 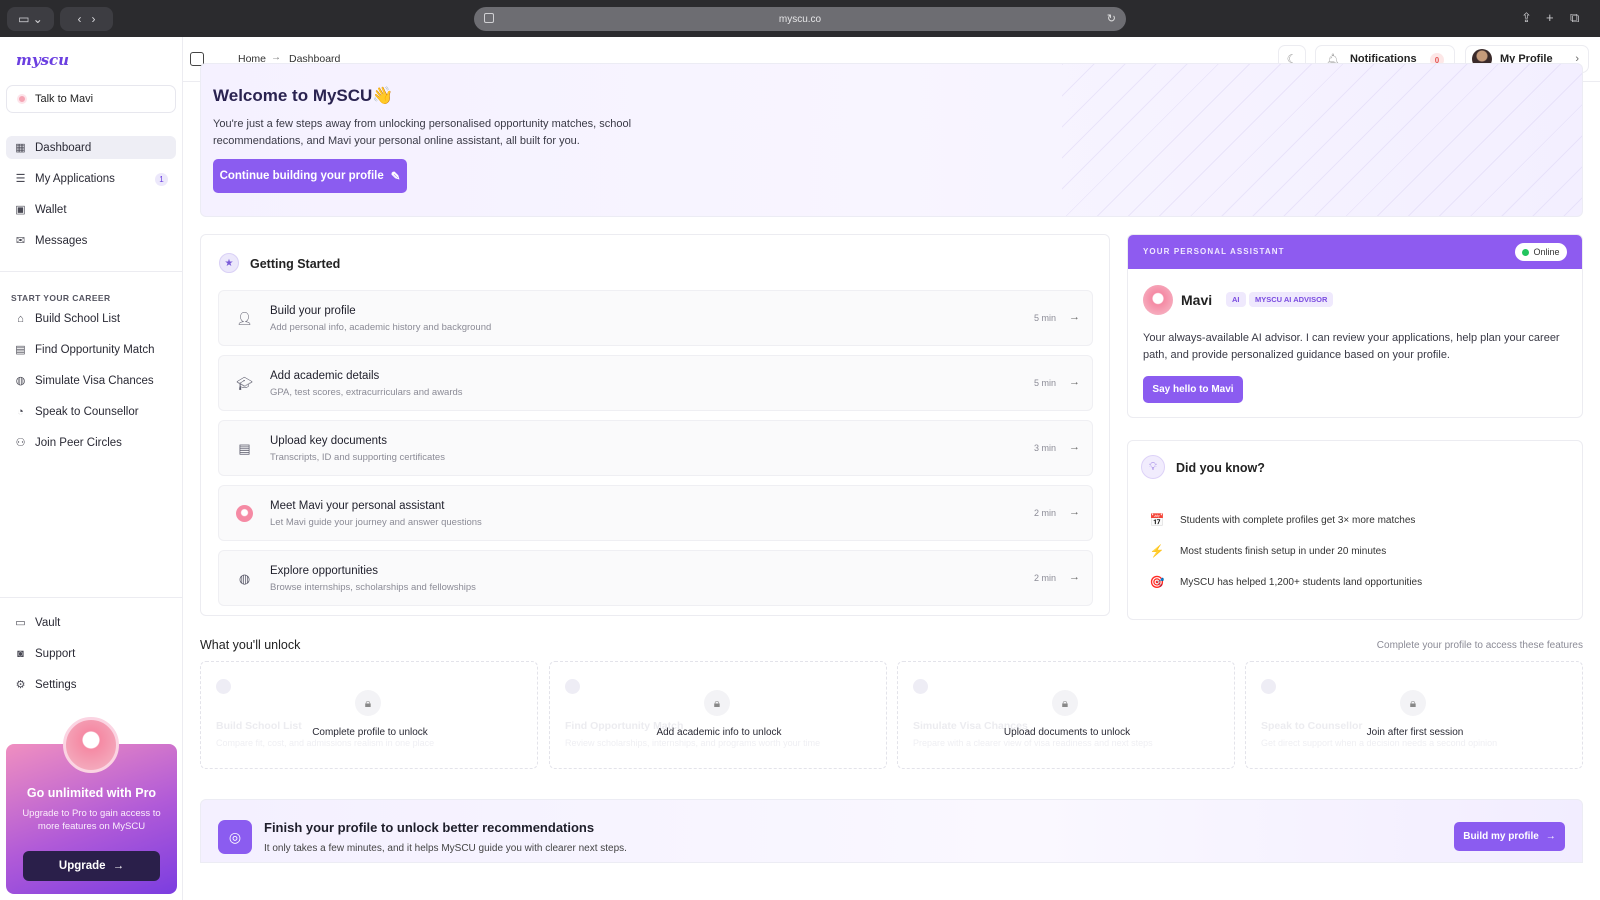 I want to click on sidebar-item-label: Vault, so click(x=48, y=622).